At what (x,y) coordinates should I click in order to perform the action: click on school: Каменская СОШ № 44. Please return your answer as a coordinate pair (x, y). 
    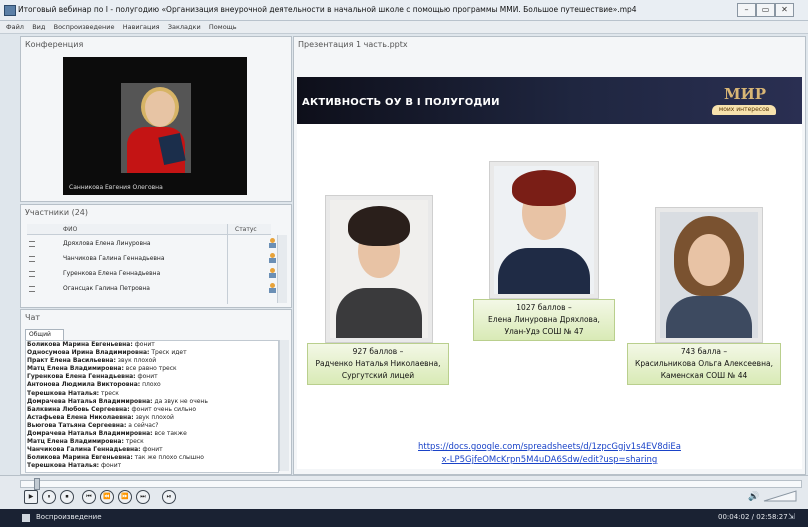
    Looking at the image, I should click on (704, 375).